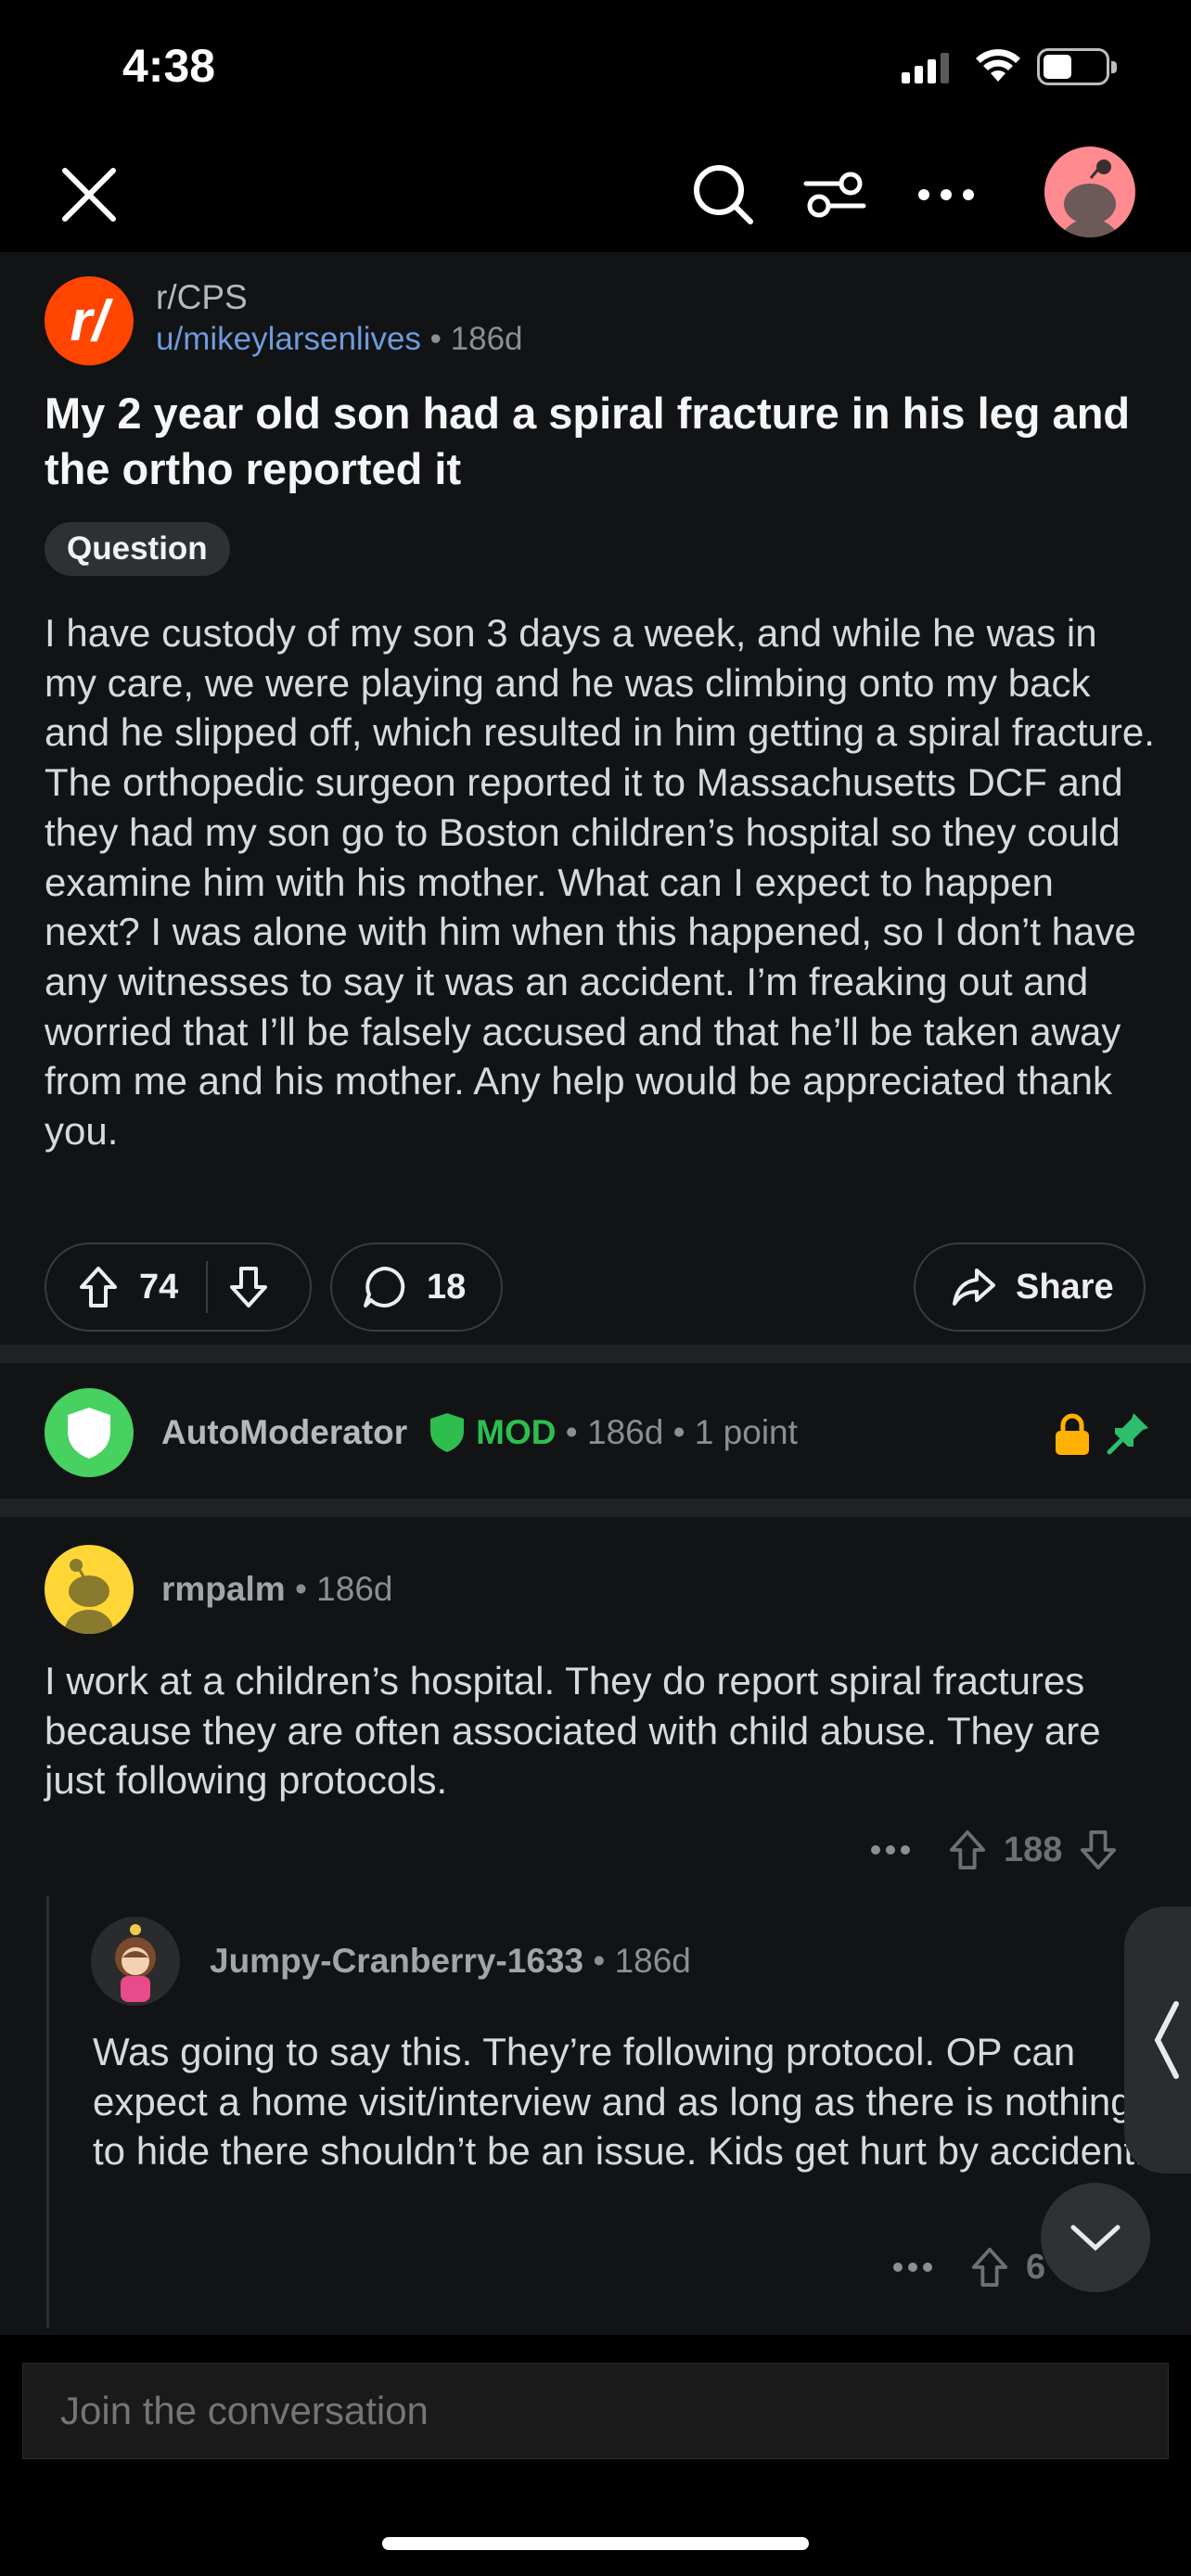  I want to click on share-arrow-icon, so click(974, 1287).